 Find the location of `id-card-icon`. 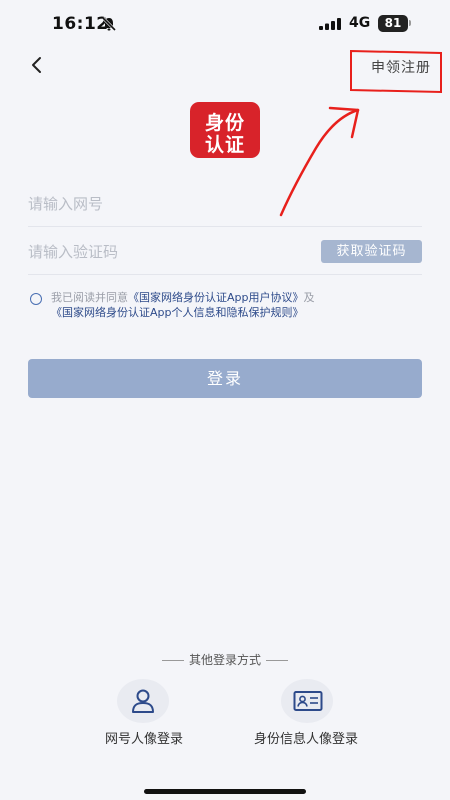

id-card-icon is located at coordinates (308, 701).